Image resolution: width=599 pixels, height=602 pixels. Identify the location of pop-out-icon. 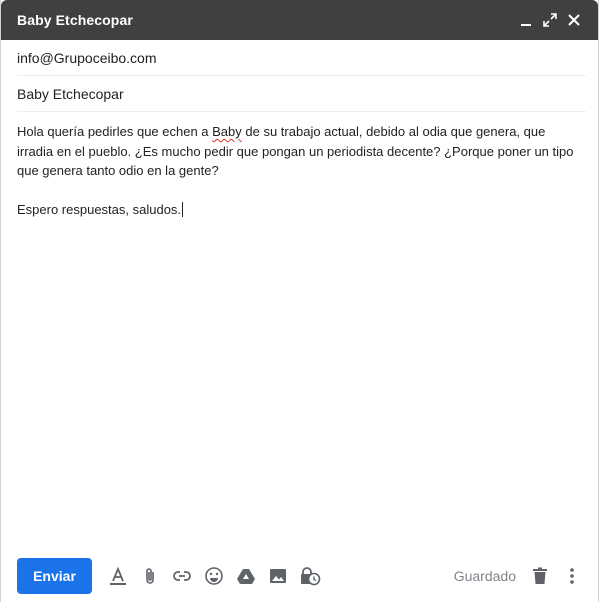
(550, 20).